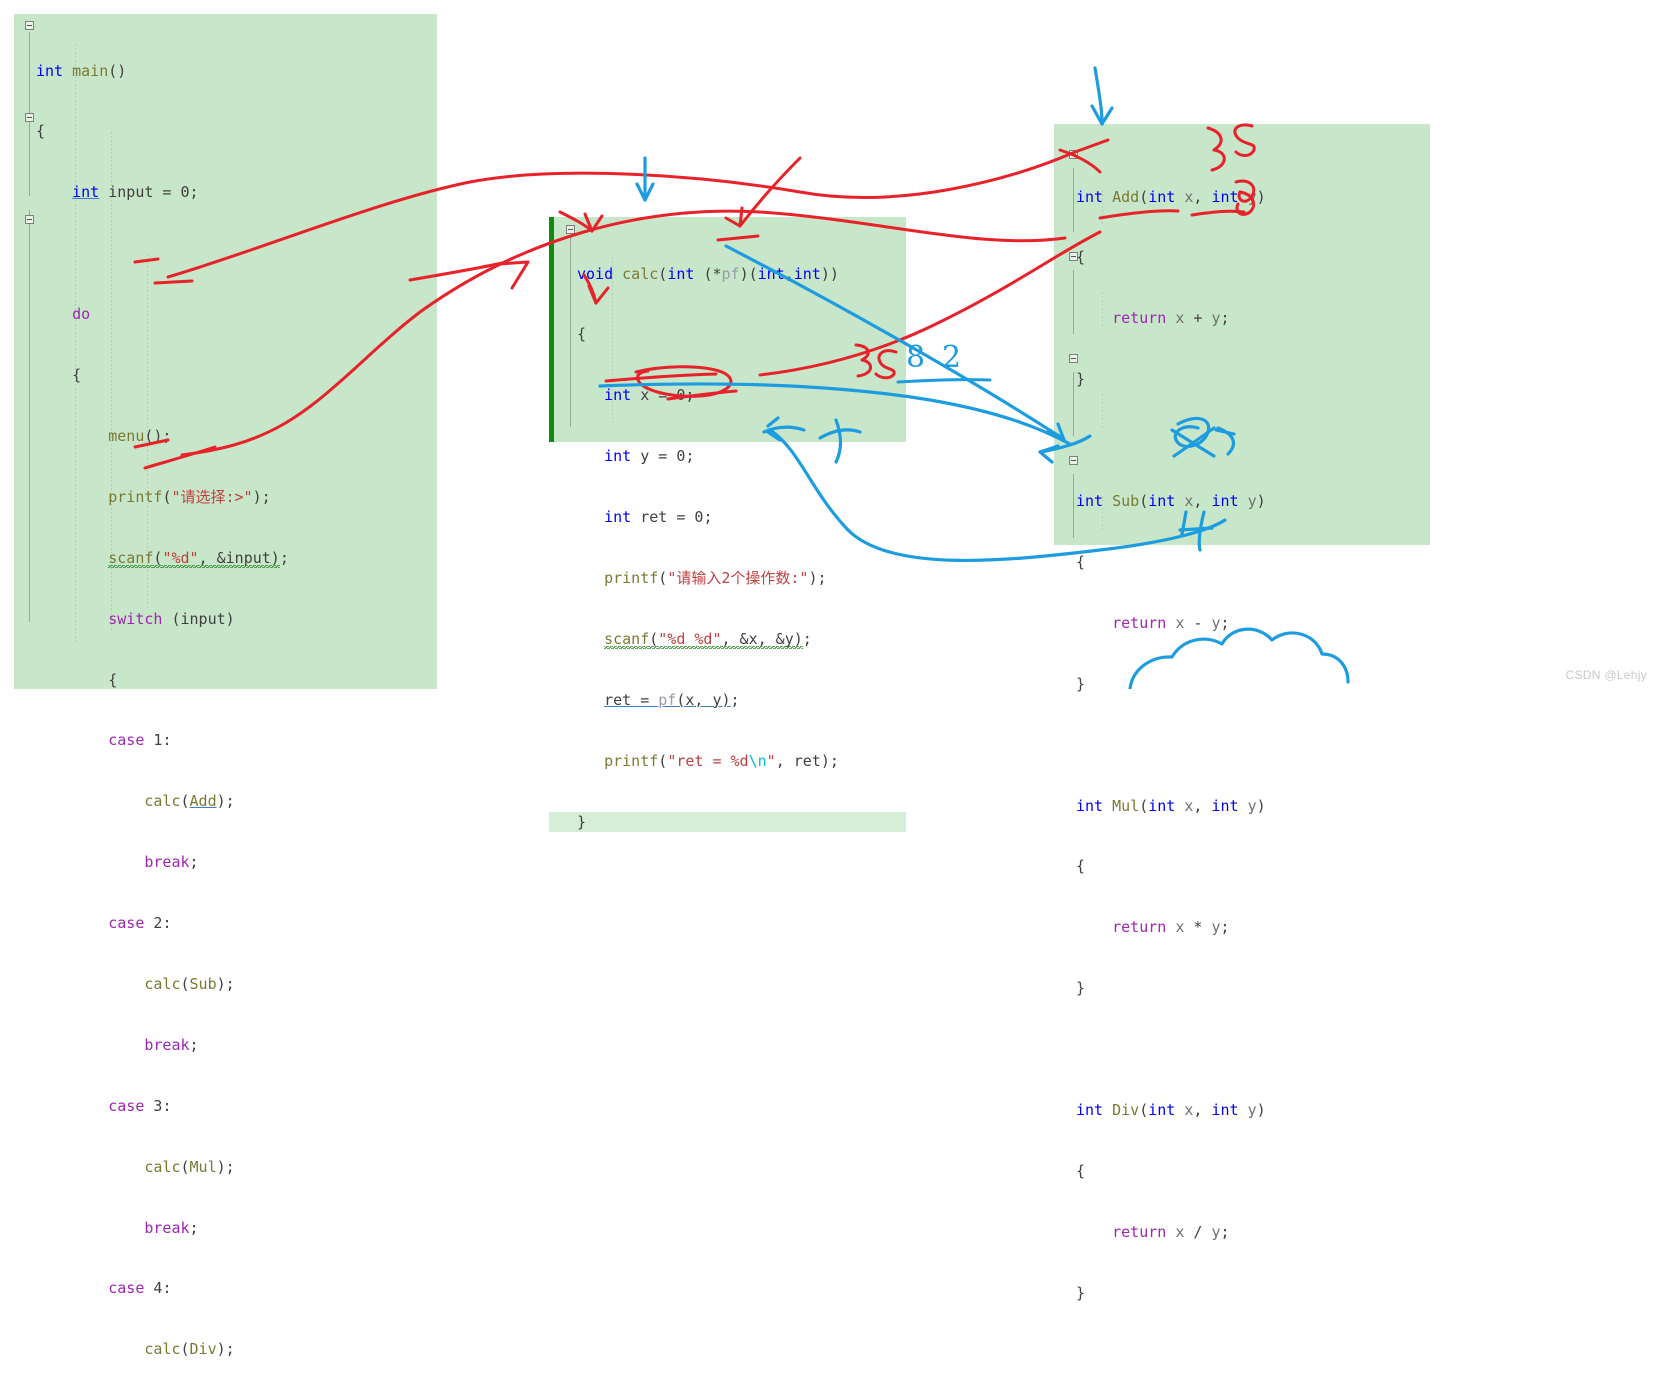 This screenshot has height=1378, width=1657. Describe the element at coordinates (189, 983) in the screenshot. I see `code-line: calc(Sub);` at that location.